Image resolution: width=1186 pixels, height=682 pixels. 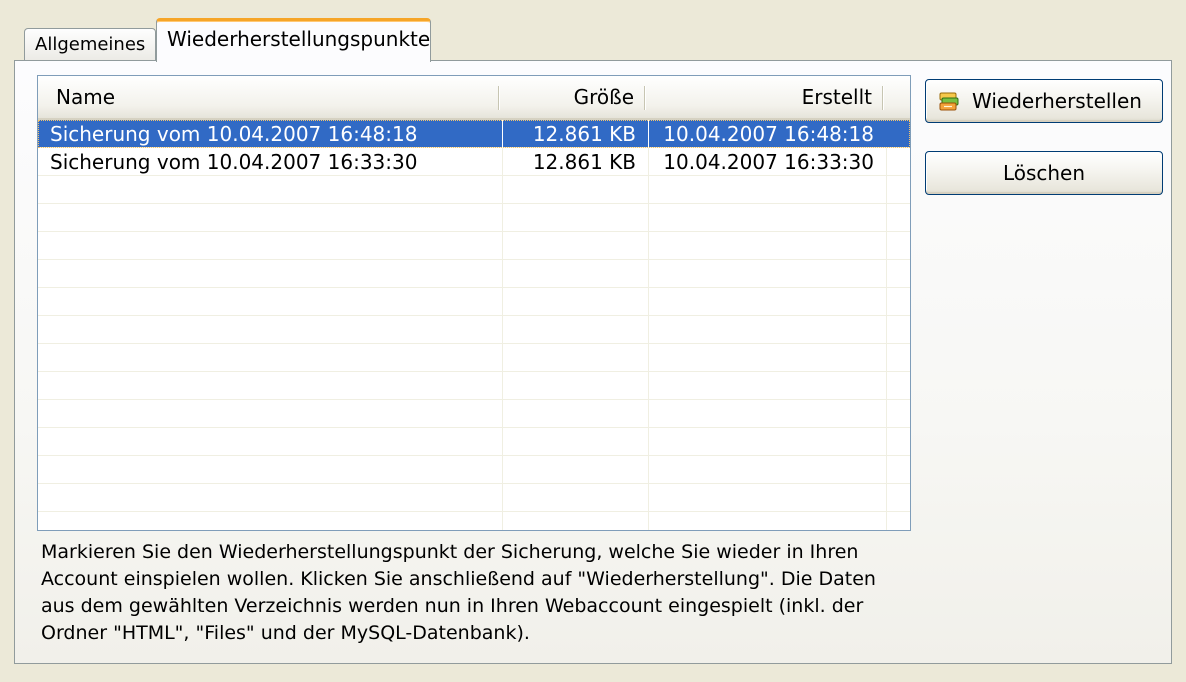 I want to click on list-header: Name Größe Erstellt, so click(x=474, y=98).